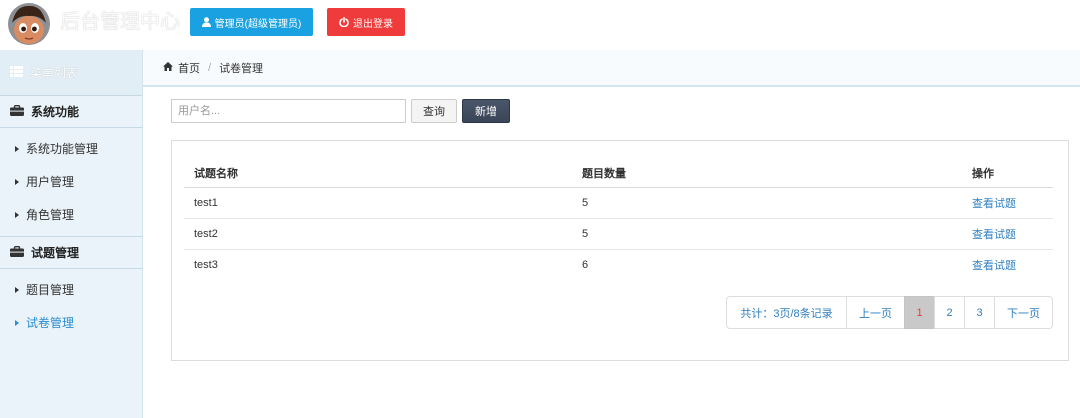 Image resolution: width=1080 pixels, height=418 pixels. I want to click on sidebar-item-label: 题目管理, so click(50, 290).